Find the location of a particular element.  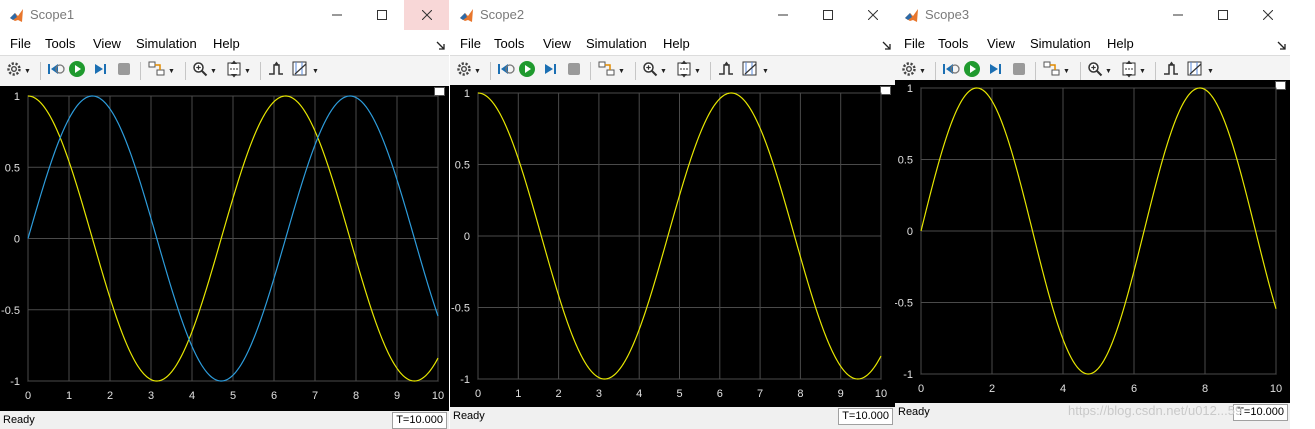

title-bar: Scope3 is located at coordinates (1092, 15).